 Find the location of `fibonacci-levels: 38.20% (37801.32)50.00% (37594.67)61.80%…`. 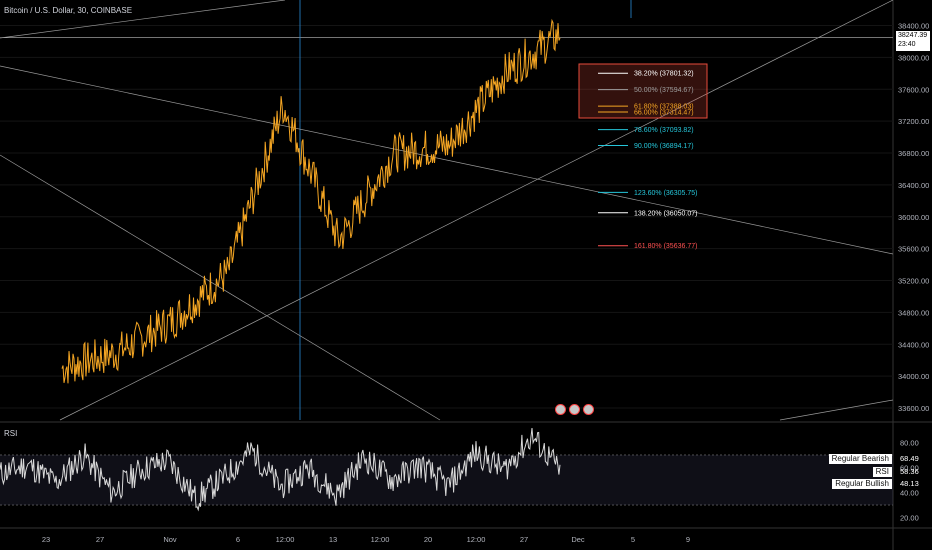

fibonacci-levels: 38.20% (37801.32)50.00% (37594.67)61.80%… is located at coordinates (643, 156).